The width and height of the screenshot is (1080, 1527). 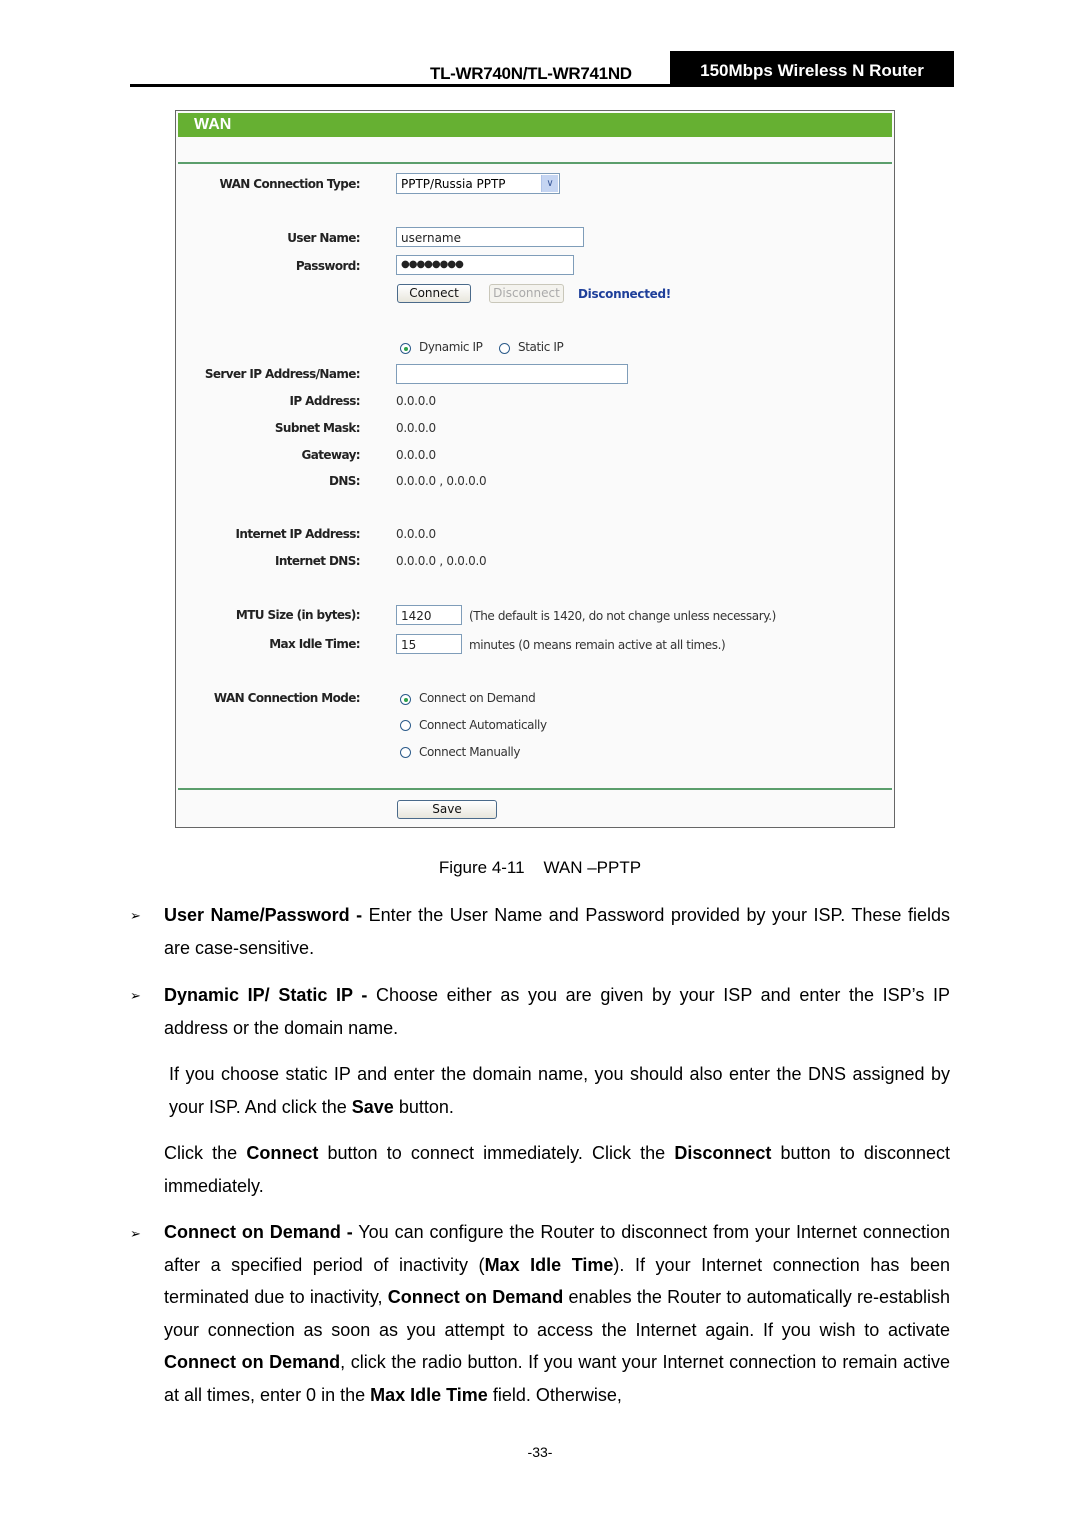 I want to click on wan-mode-label: WAN Connection Mode:, so click(x=287, y=698).